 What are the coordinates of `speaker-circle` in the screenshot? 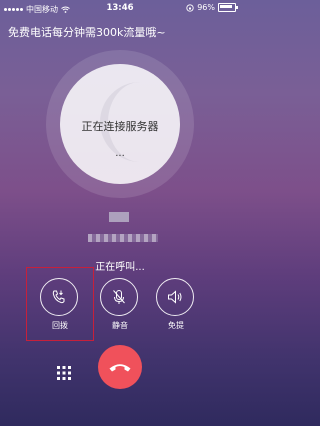 It's located at (175, 297).